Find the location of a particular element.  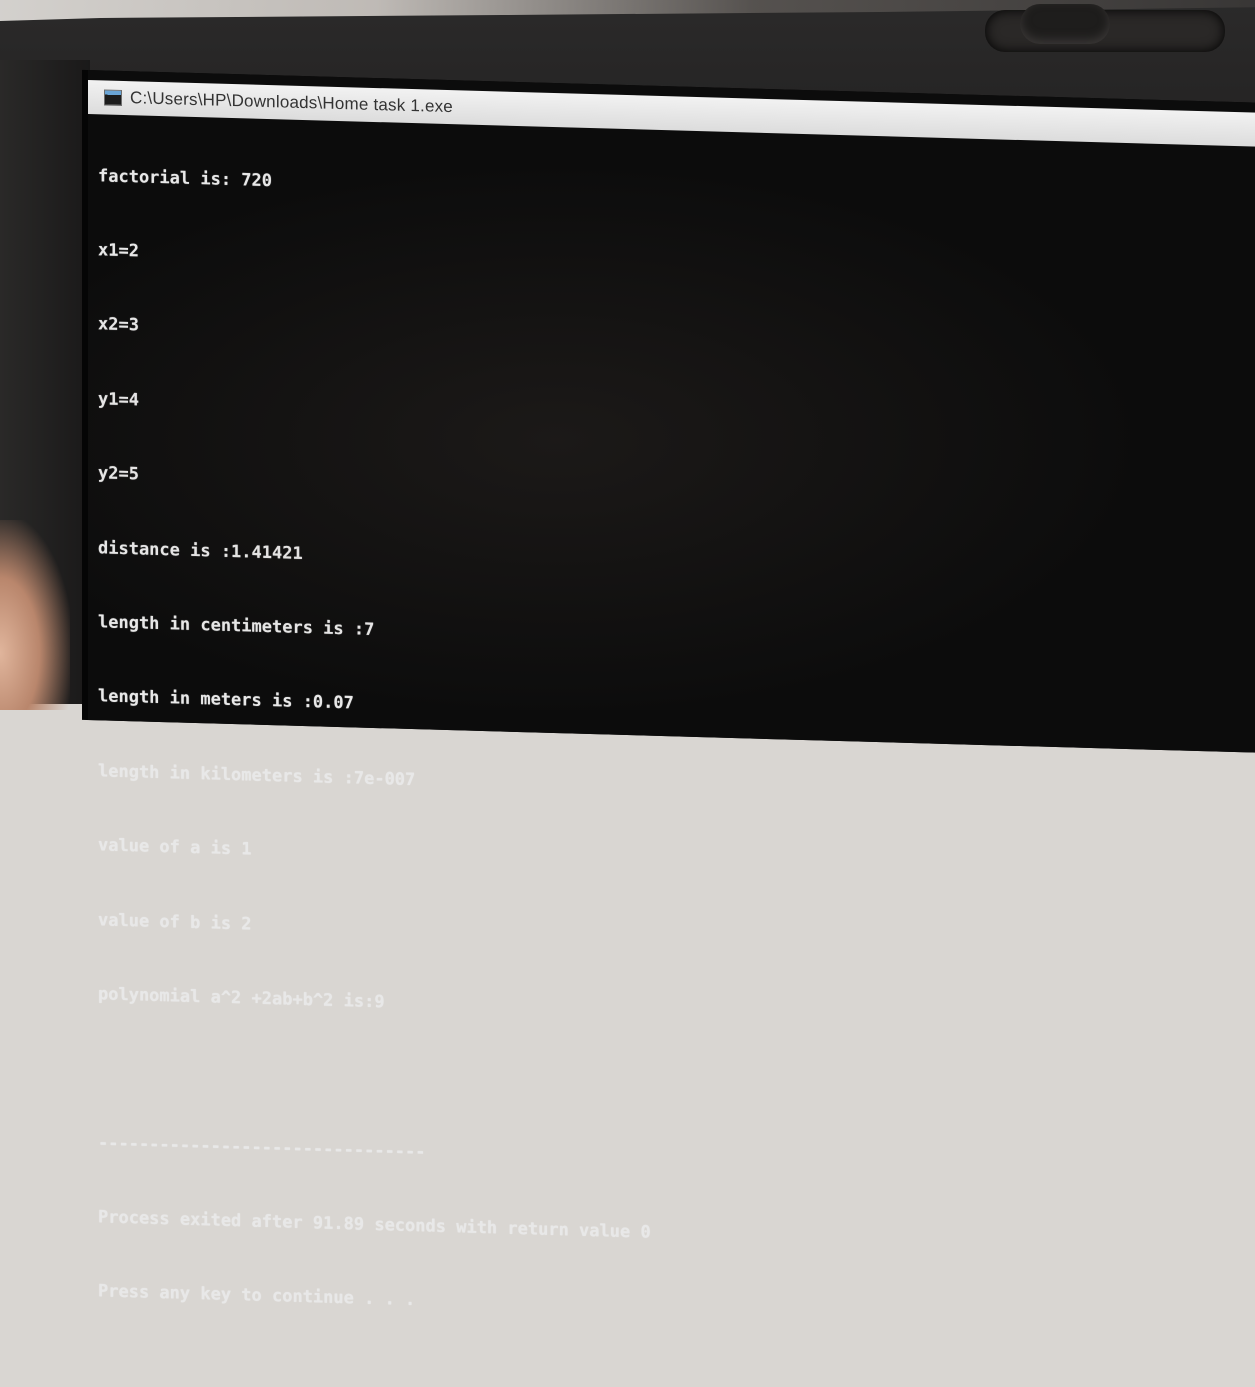

webcam-housing is located at coordinates (1065, 24).